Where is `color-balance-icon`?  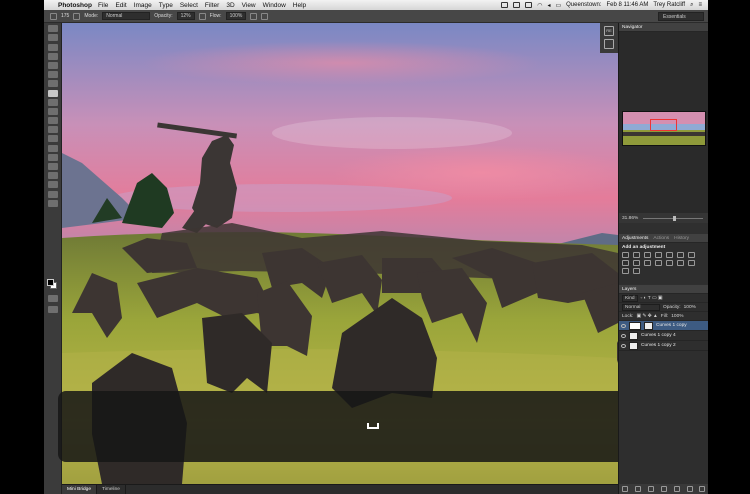
color-balance-icon is located at coordinates (691, 255).